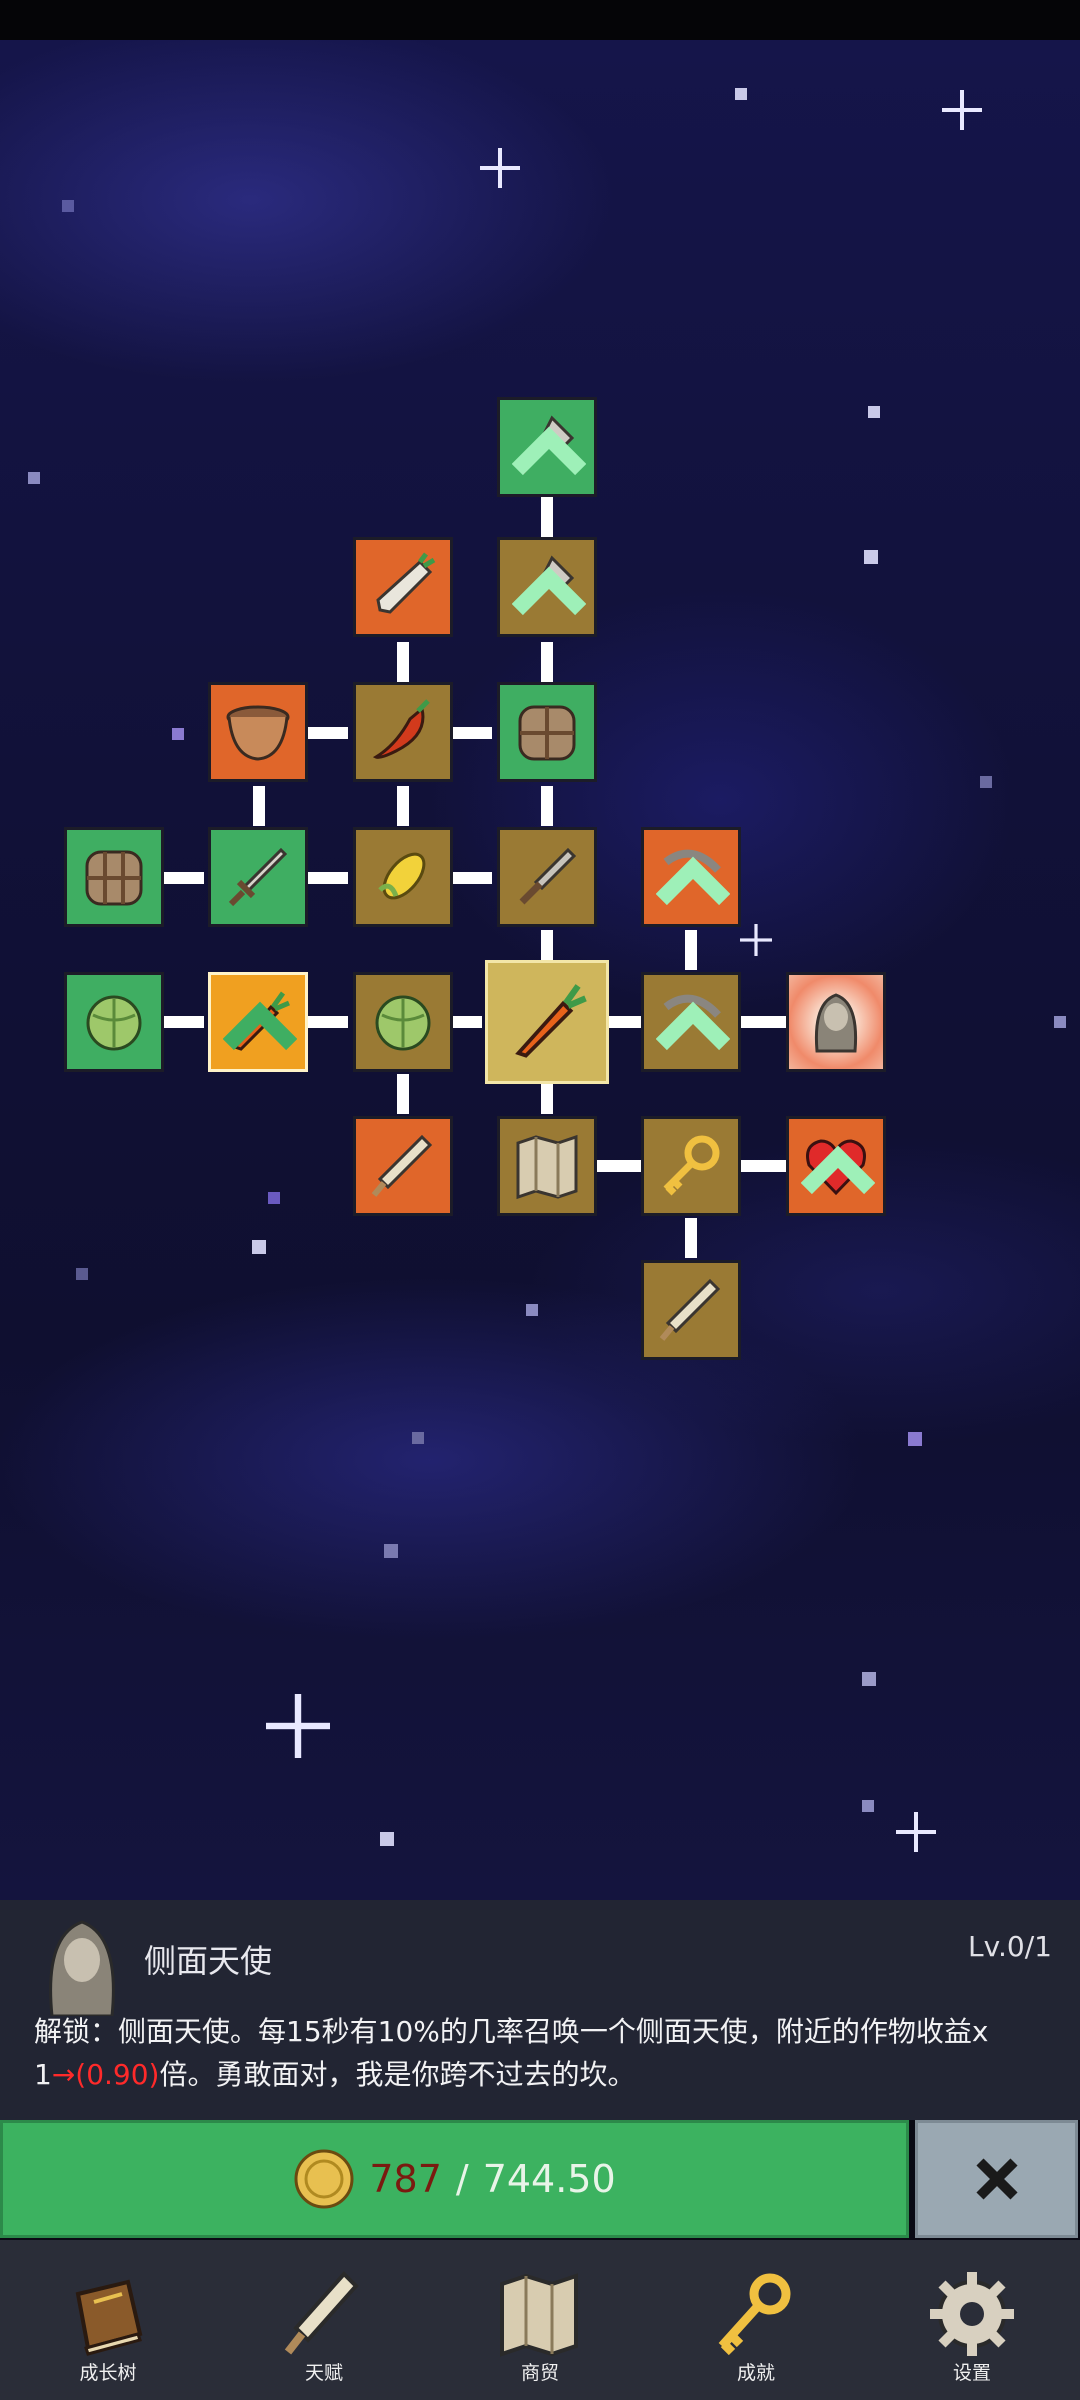  I want to click on skill-level: Lv.0/1, so click(1010, 1946).